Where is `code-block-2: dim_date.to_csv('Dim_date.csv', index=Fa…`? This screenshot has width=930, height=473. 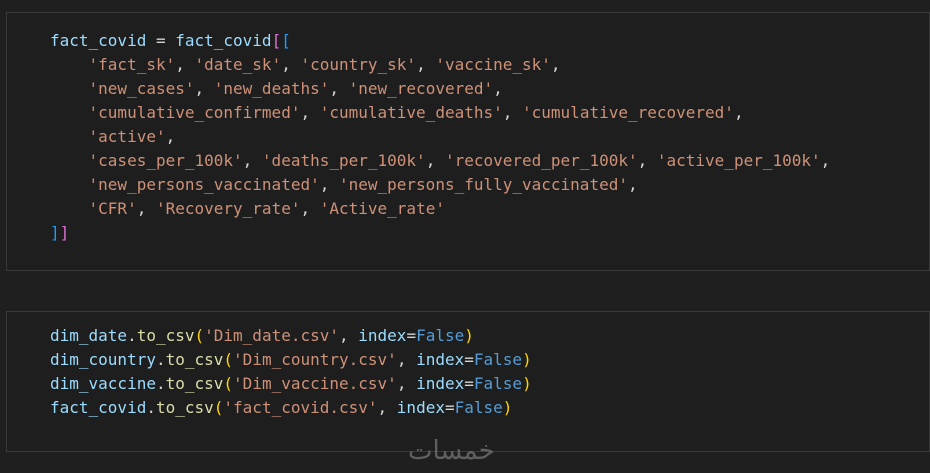 code-block-2: dim_date.to_csv('Dim_date.csv', index=Fa… is located at coordinates (291, 372).